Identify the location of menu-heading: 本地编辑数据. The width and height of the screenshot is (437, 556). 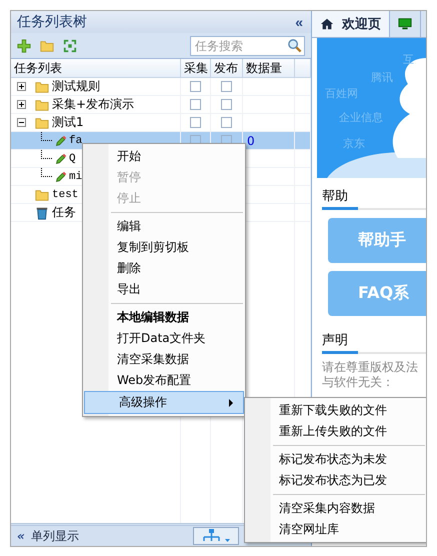
(153, 317).